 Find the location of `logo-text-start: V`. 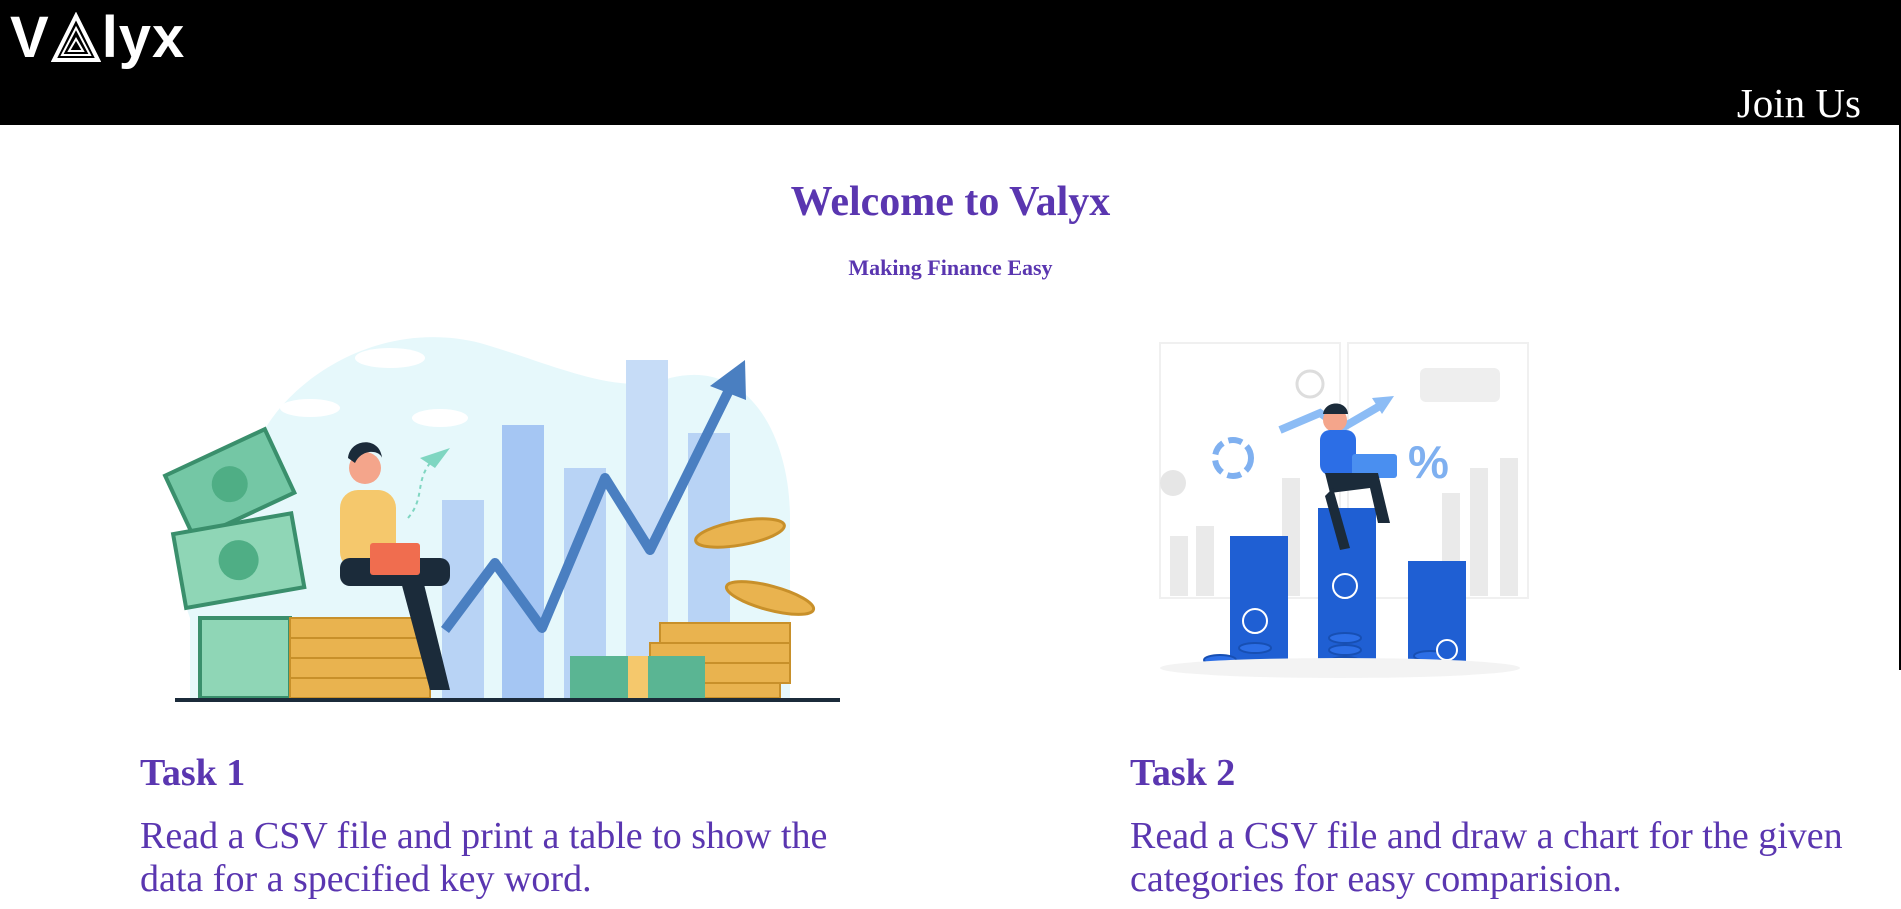

logo-text-start: V is located at coordinates (30, 37).